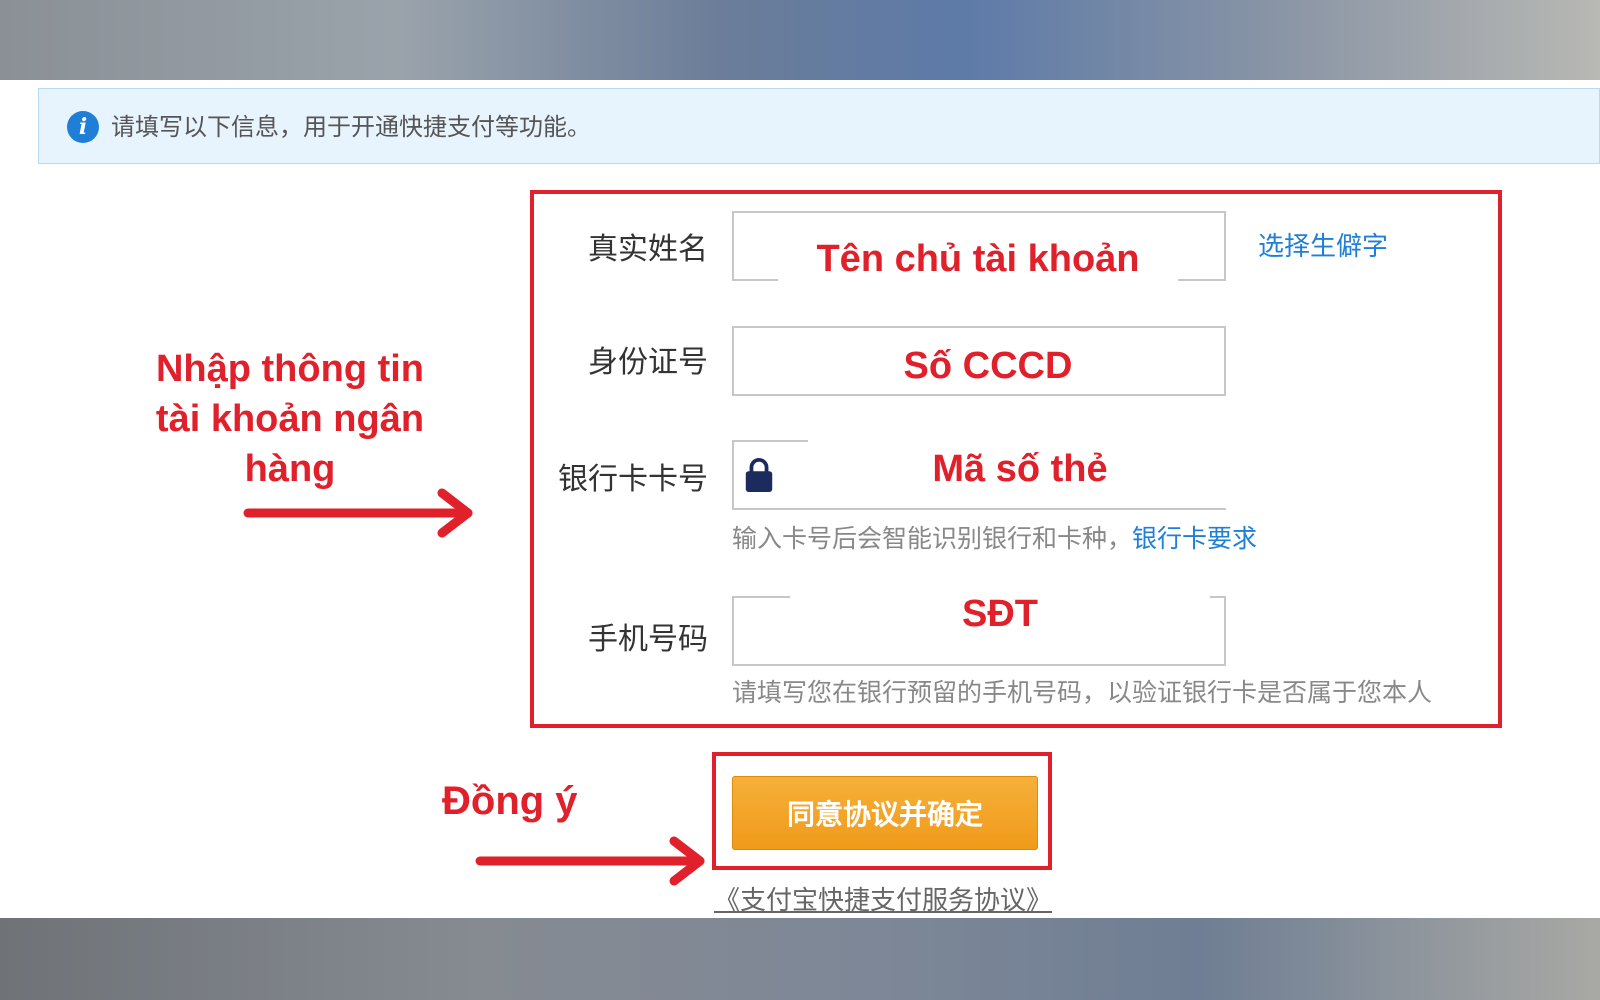 The image size is (1600, 1000). I want to click on quick-payment-agreement-link: 《支付宝快捷支付服务协议》, so click(883, 898).